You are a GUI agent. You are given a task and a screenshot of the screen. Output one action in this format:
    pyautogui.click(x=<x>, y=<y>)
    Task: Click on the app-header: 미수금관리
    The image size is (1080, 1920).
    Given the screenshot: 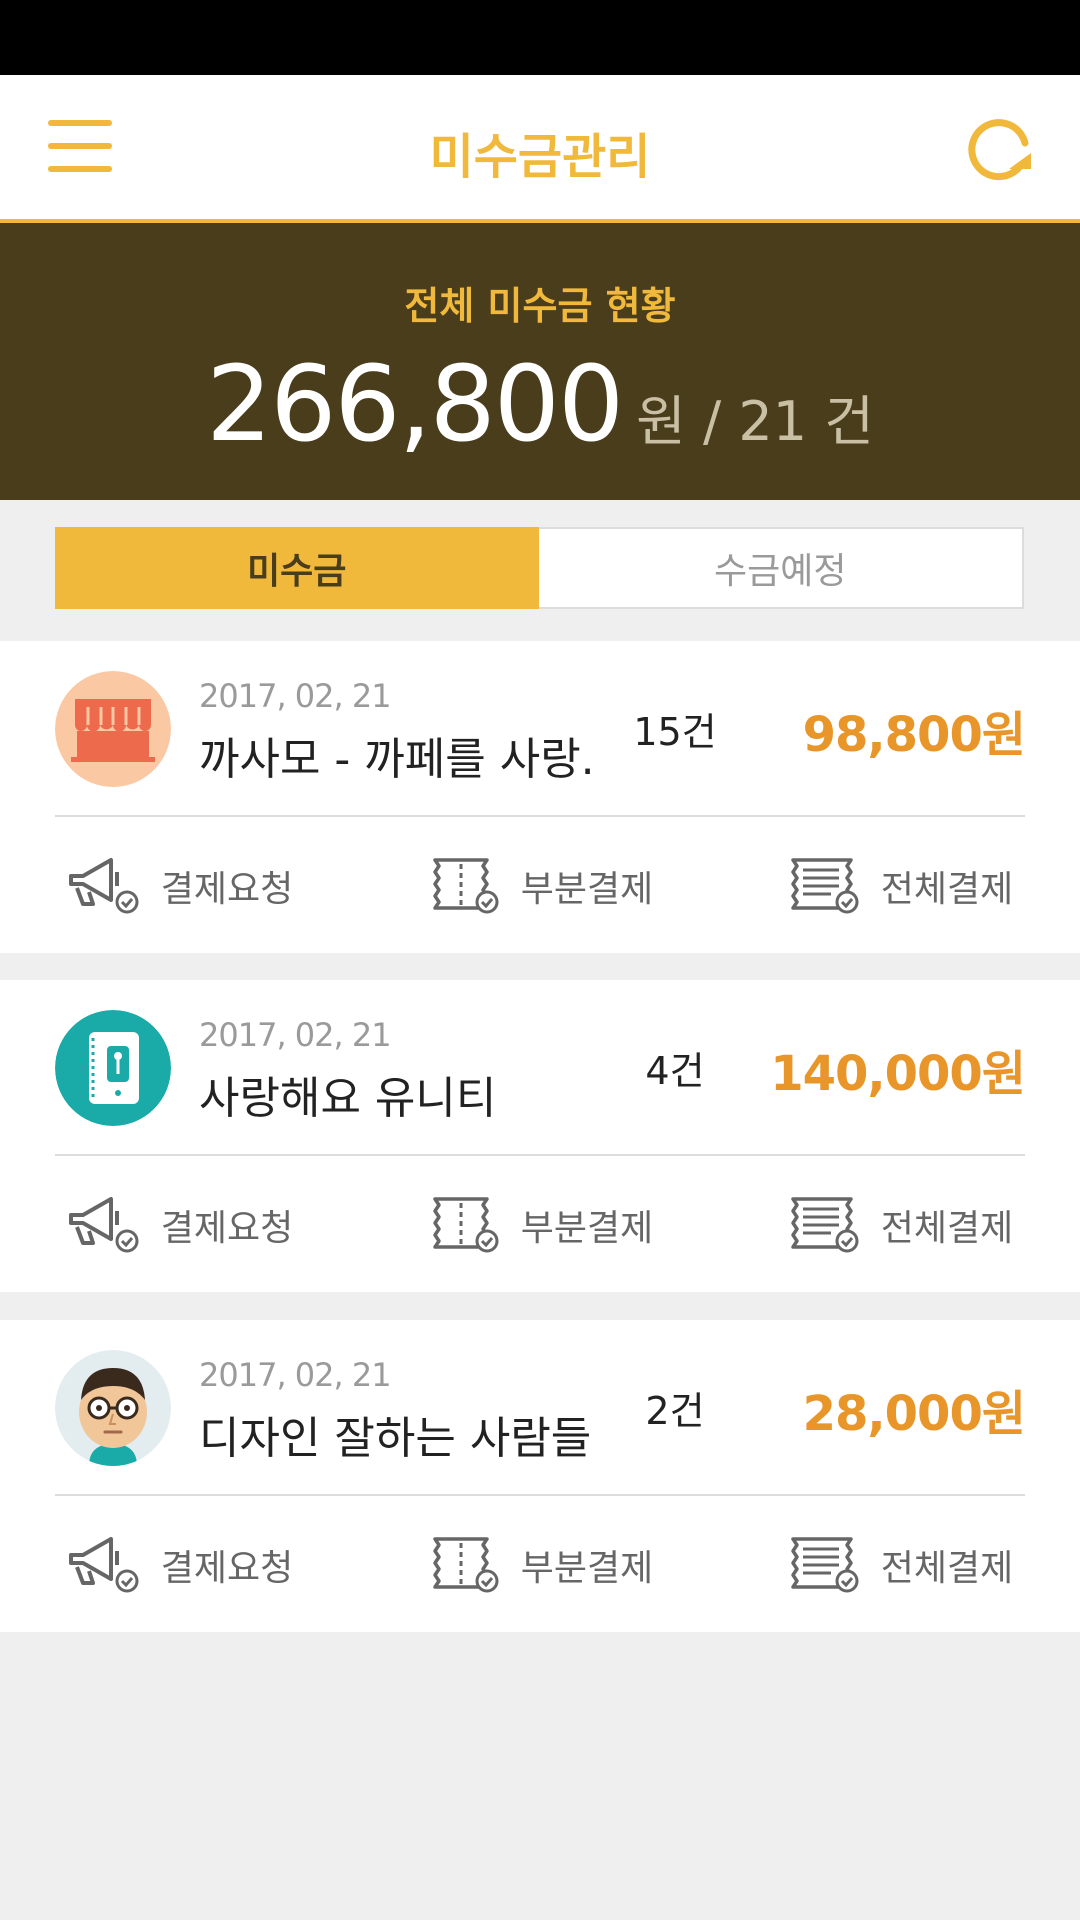 What is the action you would take?
    pyautogui.click(x=540, y=149)
    